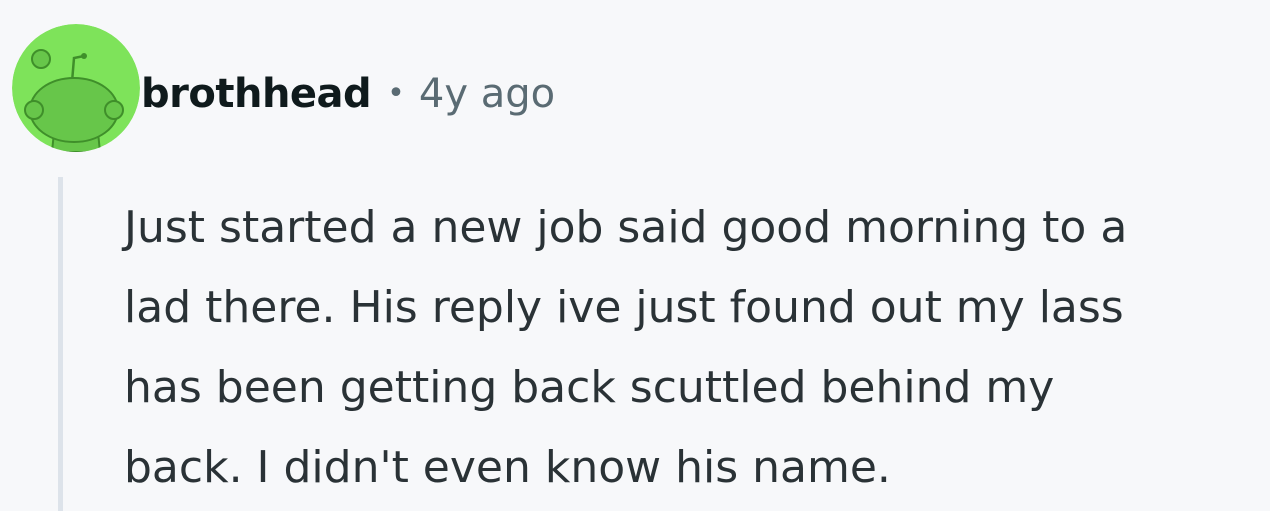  What do you see at coordinates (60, 344) in the screenshot?
I see `thread-collapse-line` at bounding box center [60, 344].